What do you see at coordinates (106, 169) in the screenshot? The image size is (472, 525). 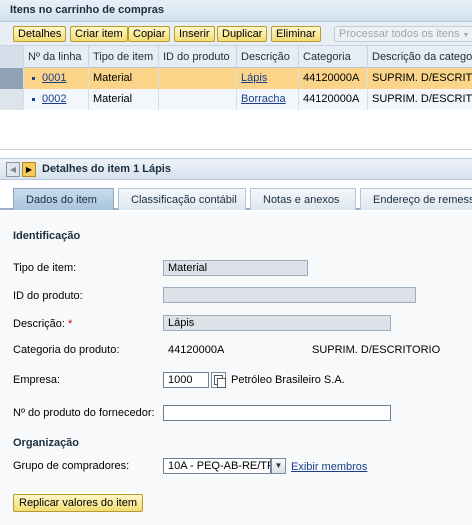 I see `details-title: Detalhes do item 1 Lápis` at bounding box center [106, 169].